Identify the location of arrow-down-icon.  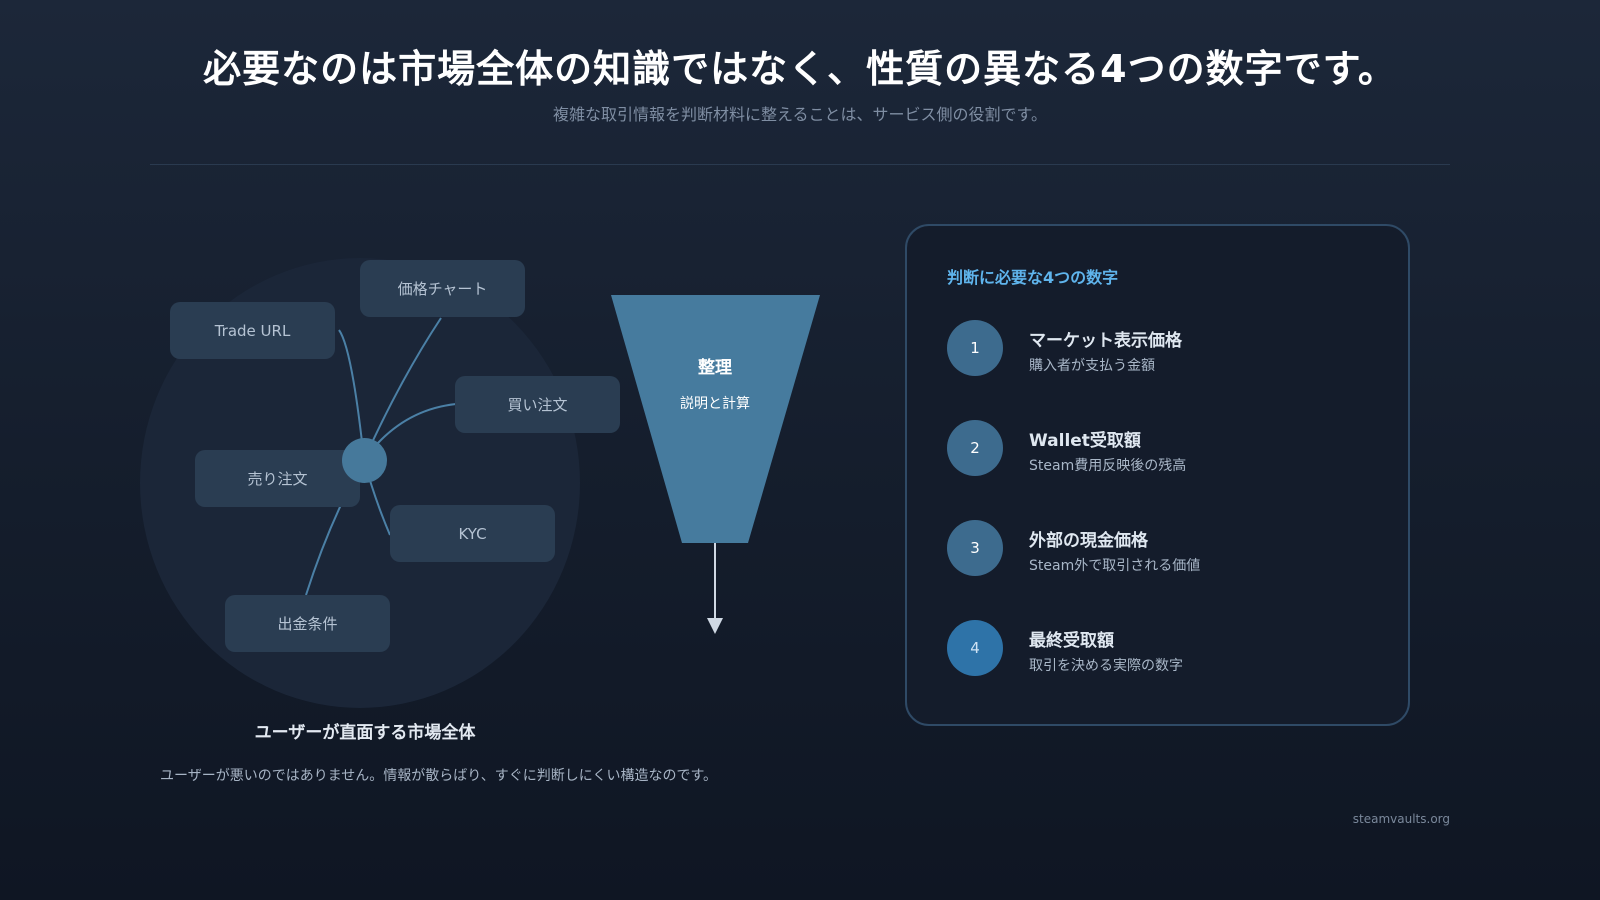
(715, 626).